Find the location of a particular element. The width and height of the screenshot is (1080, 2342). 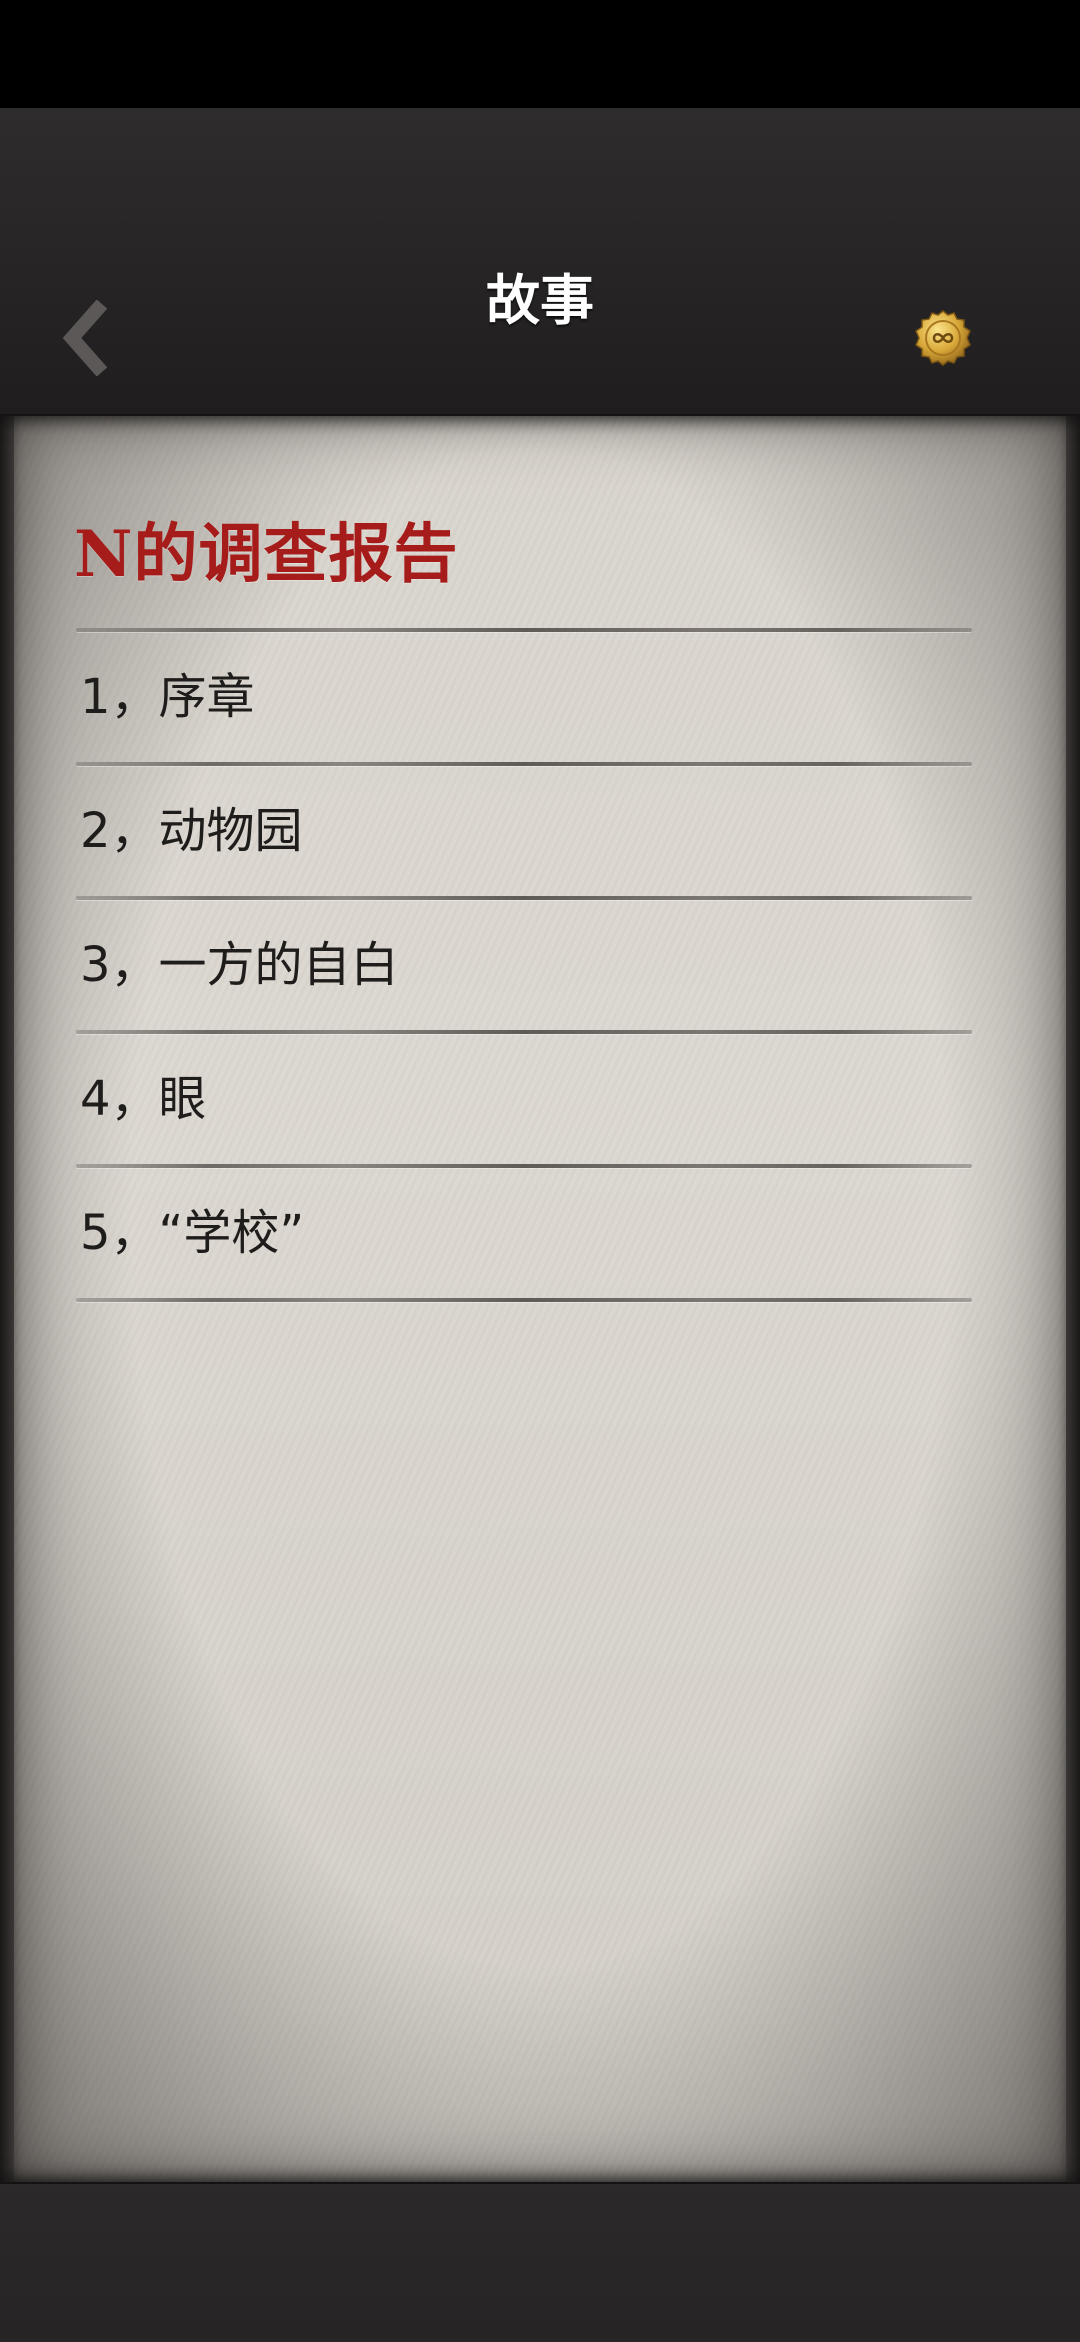

bottom-bar is located at coordinates (540, 2262).